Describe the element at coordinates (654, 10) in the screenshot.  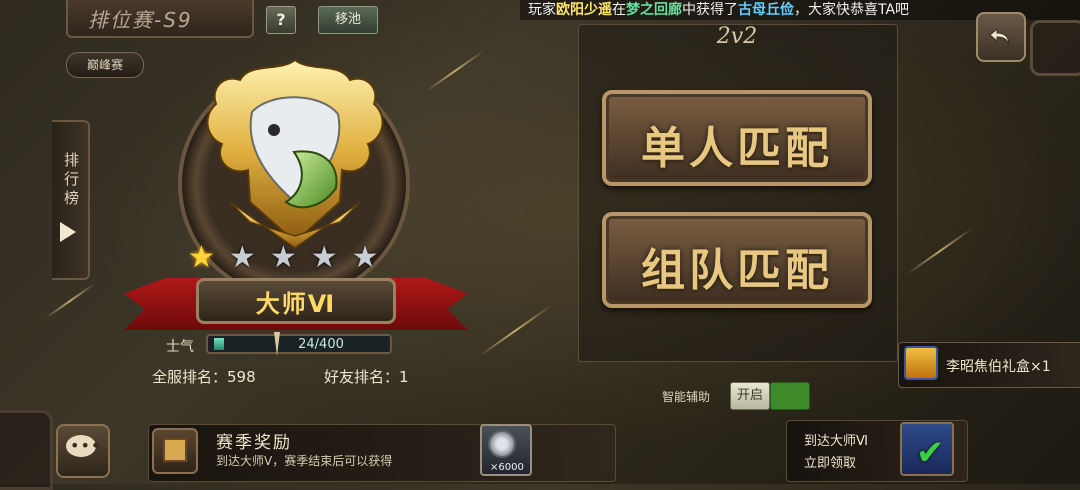
I see `ticker-place: 梦之回廊` at that location.